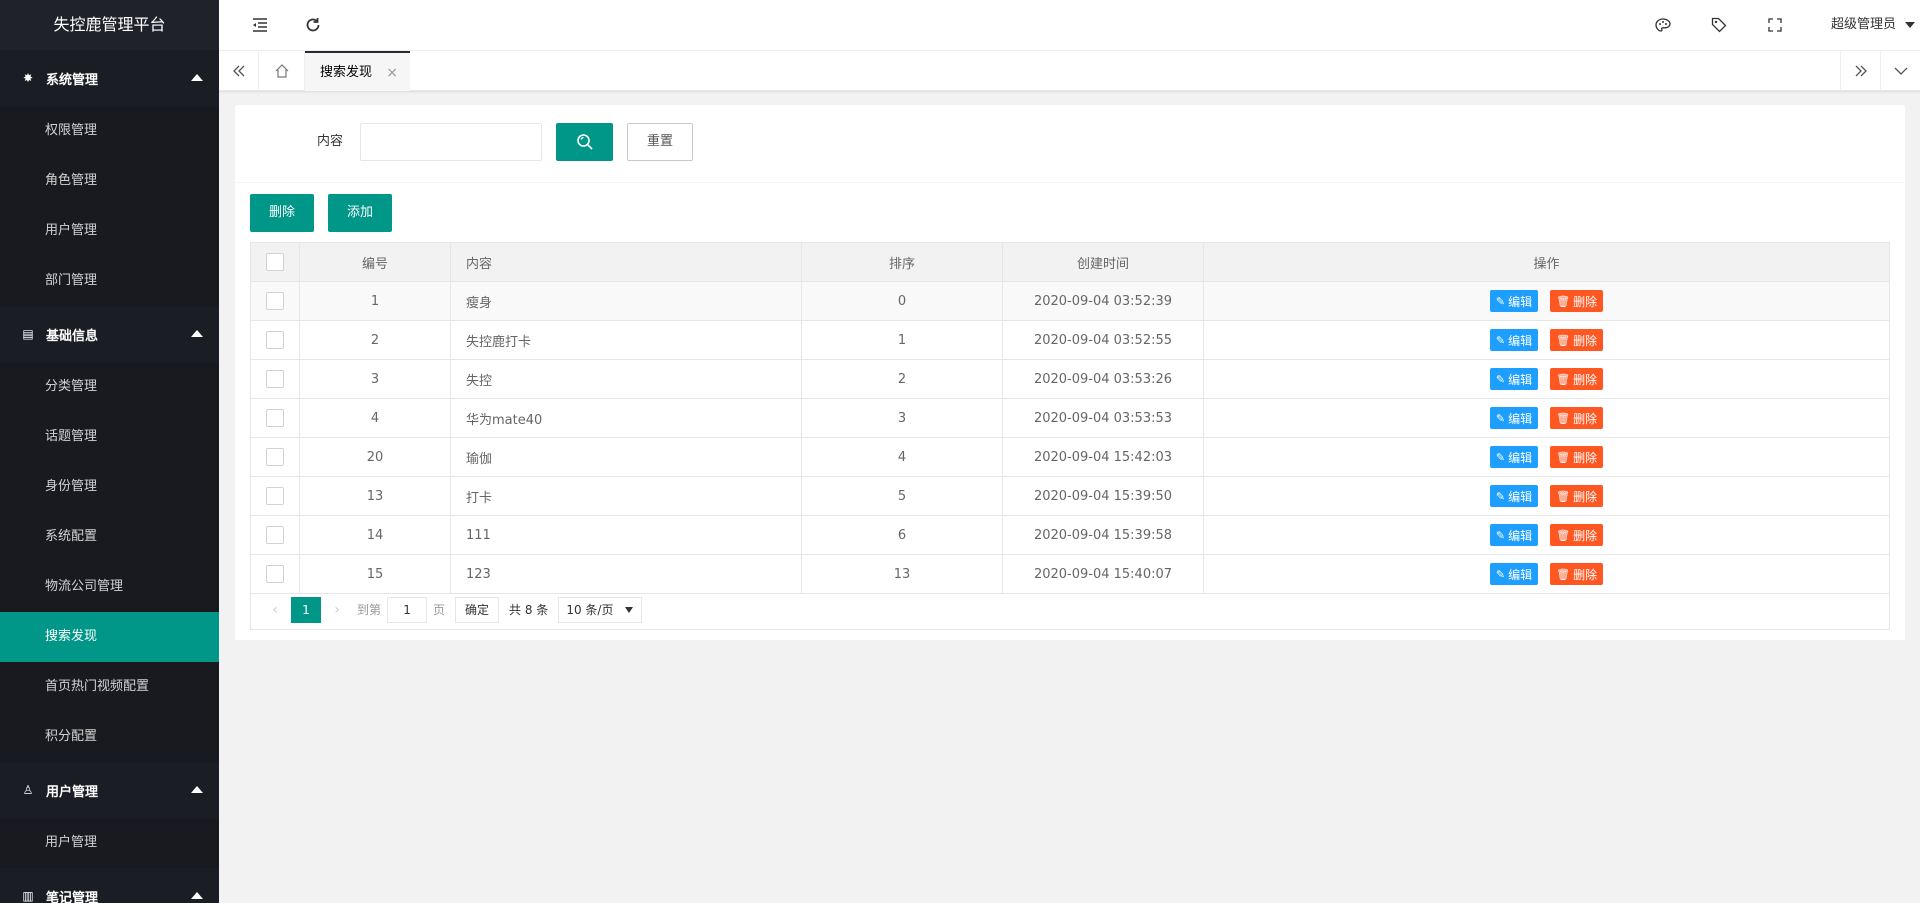 Image resolution: width=1920 pixels, height=903 pixels. I want to click on sidebar-item: 系统配置, so click(109, 537).